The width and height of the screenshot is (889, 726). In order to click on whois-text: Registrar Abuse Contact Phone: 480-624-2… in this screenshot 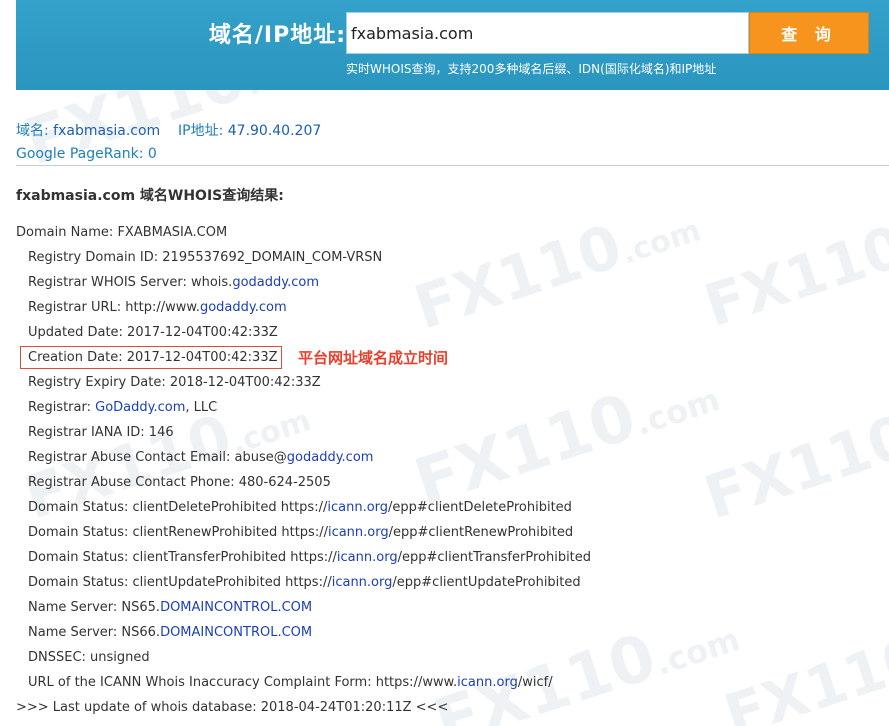, I will do `click(179, 482)`.